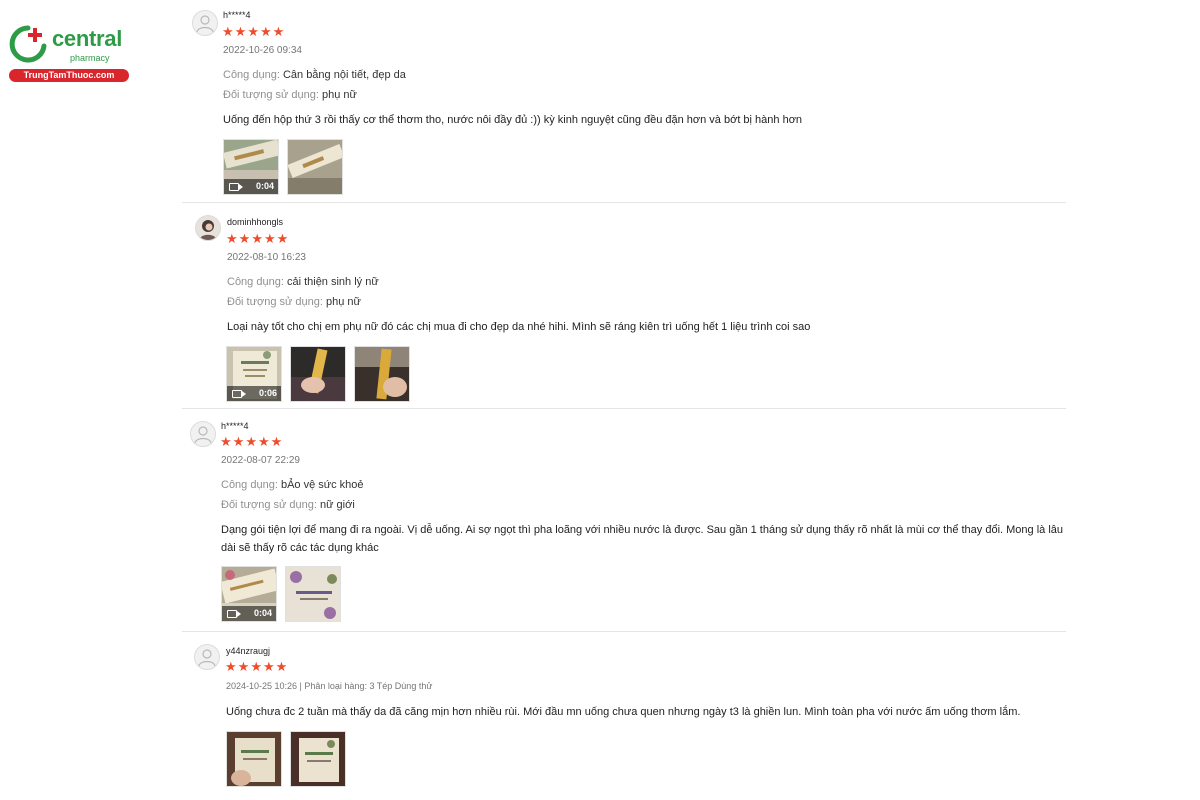  I want to click on review-attr-cong-dung: Công dụng: Cân bằng nội tiết, đẹp da, so click(314, 75).